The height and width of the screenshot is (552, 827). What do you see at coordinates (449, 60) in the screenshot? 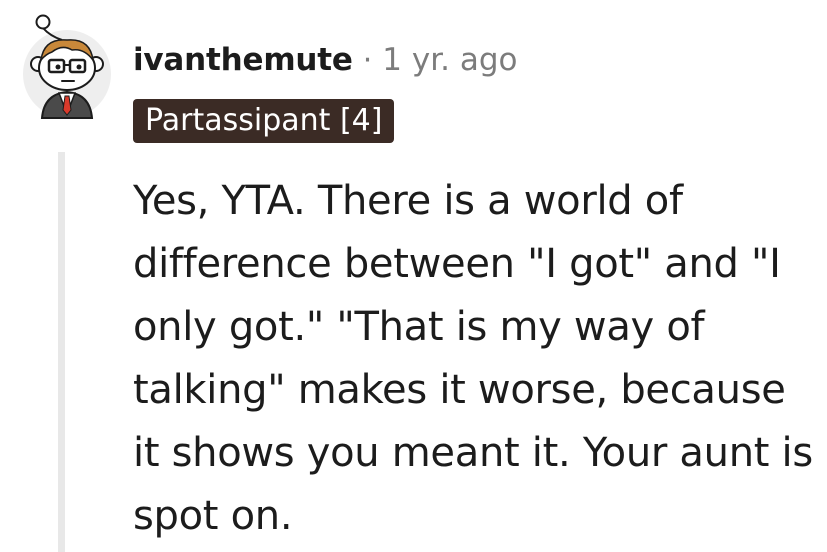
I see `comment-timestamp: 1 yr. ago` at bounding box center [449, 60].